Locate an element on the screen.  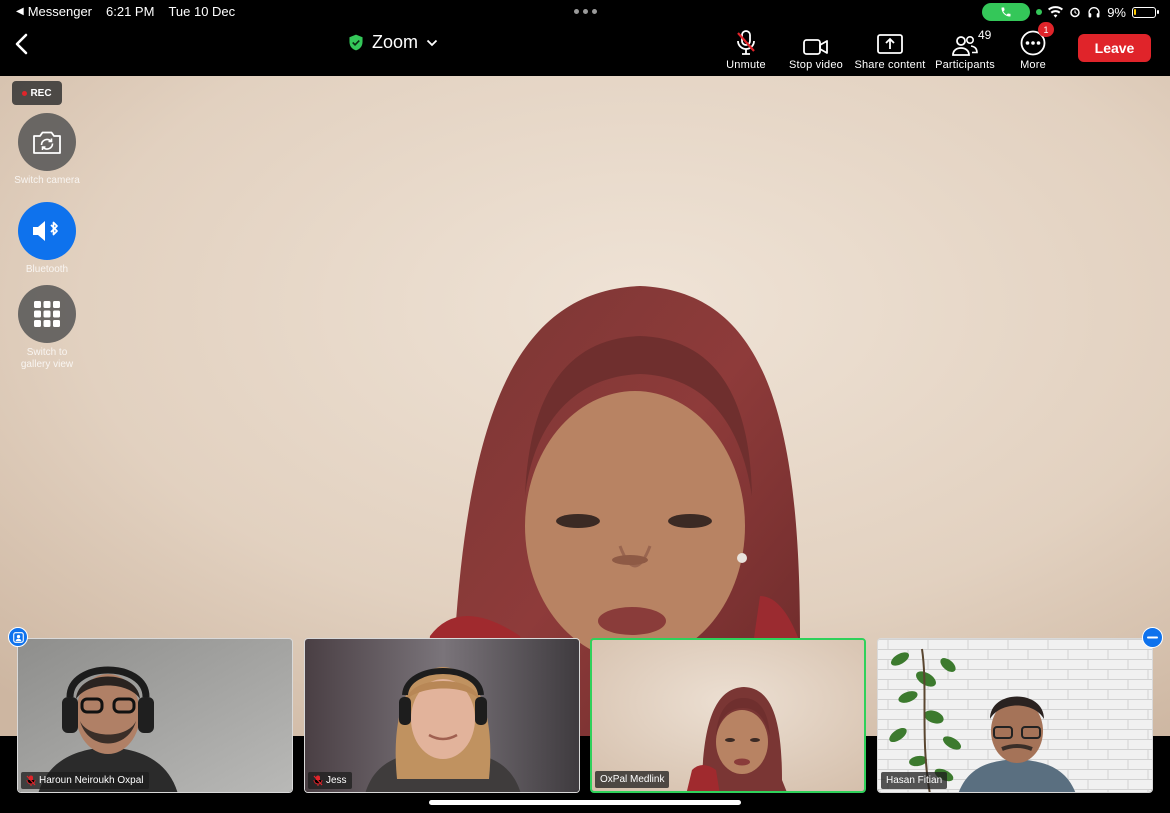
switch-camera-icon is located at coordinates (47, 142).